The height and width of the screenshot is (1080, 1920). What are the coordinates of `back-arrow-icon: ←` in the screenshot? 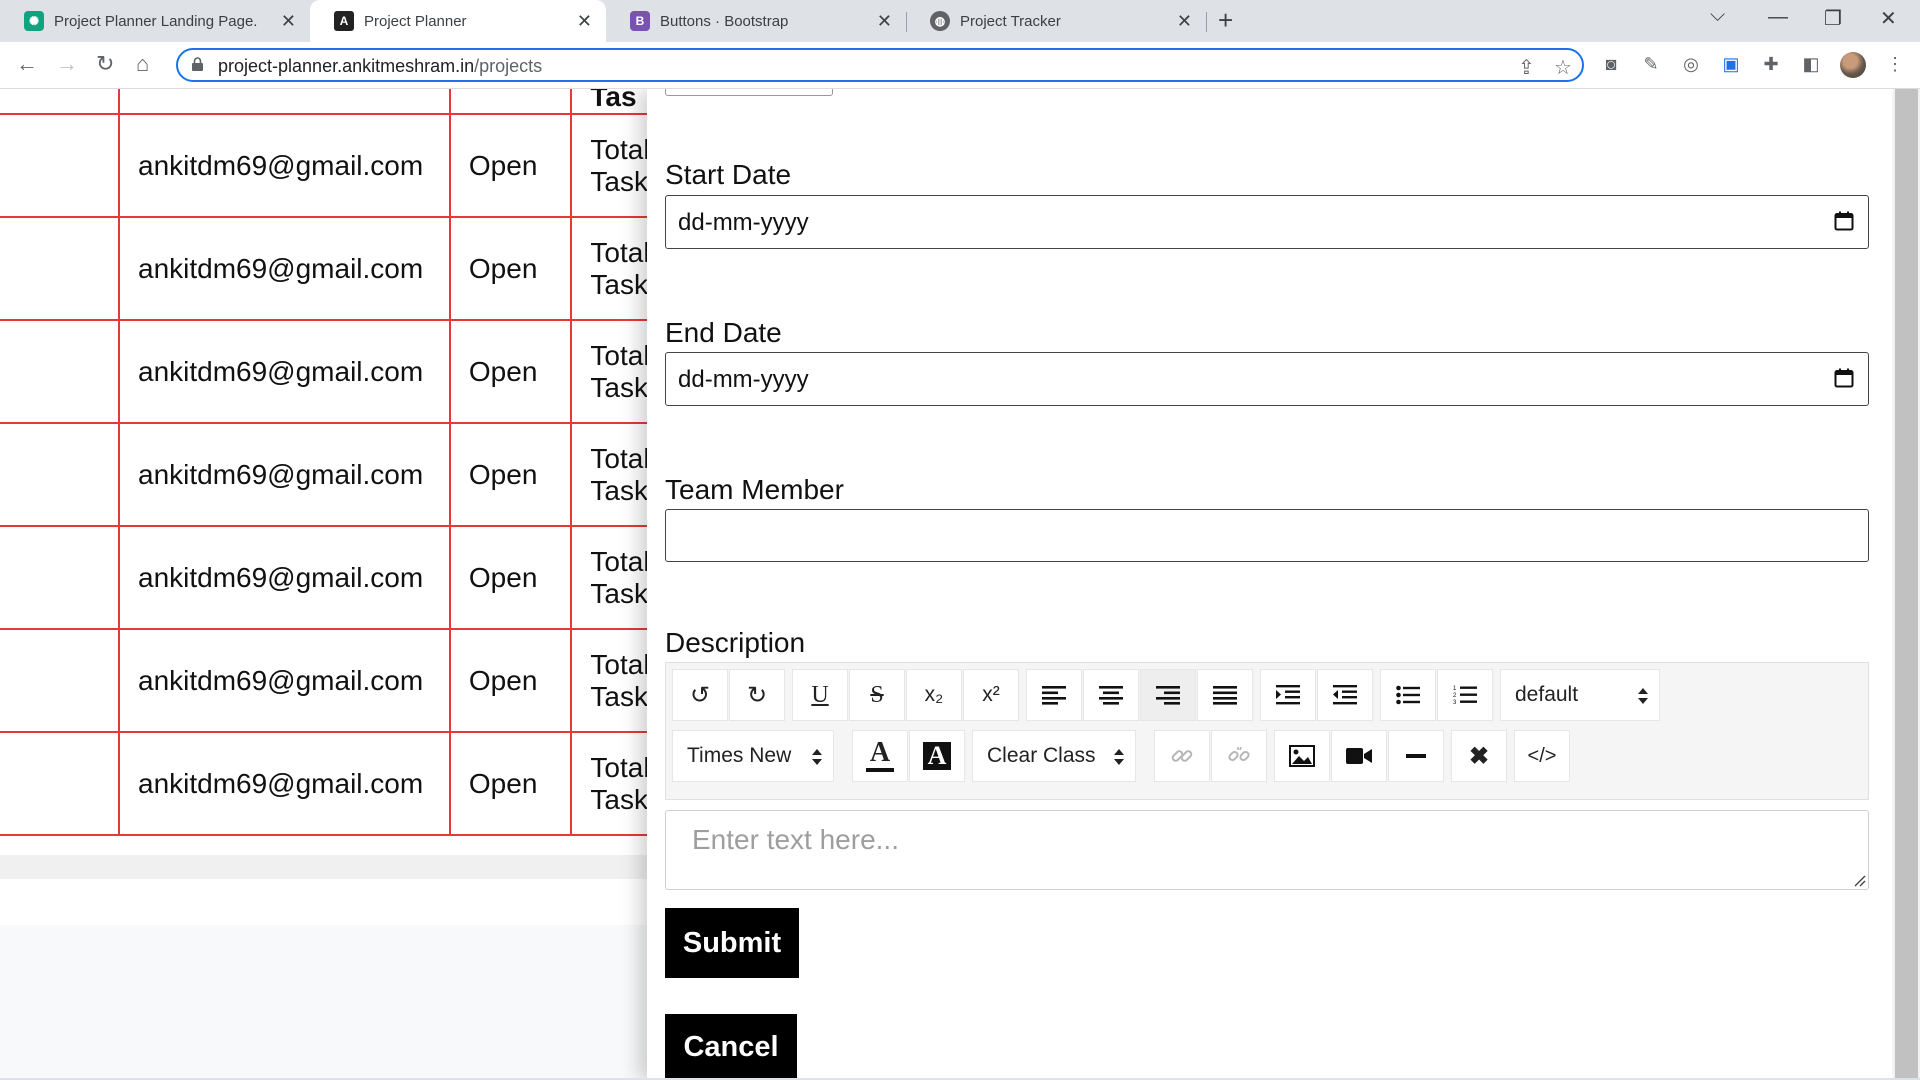 It's located at (27, 64).